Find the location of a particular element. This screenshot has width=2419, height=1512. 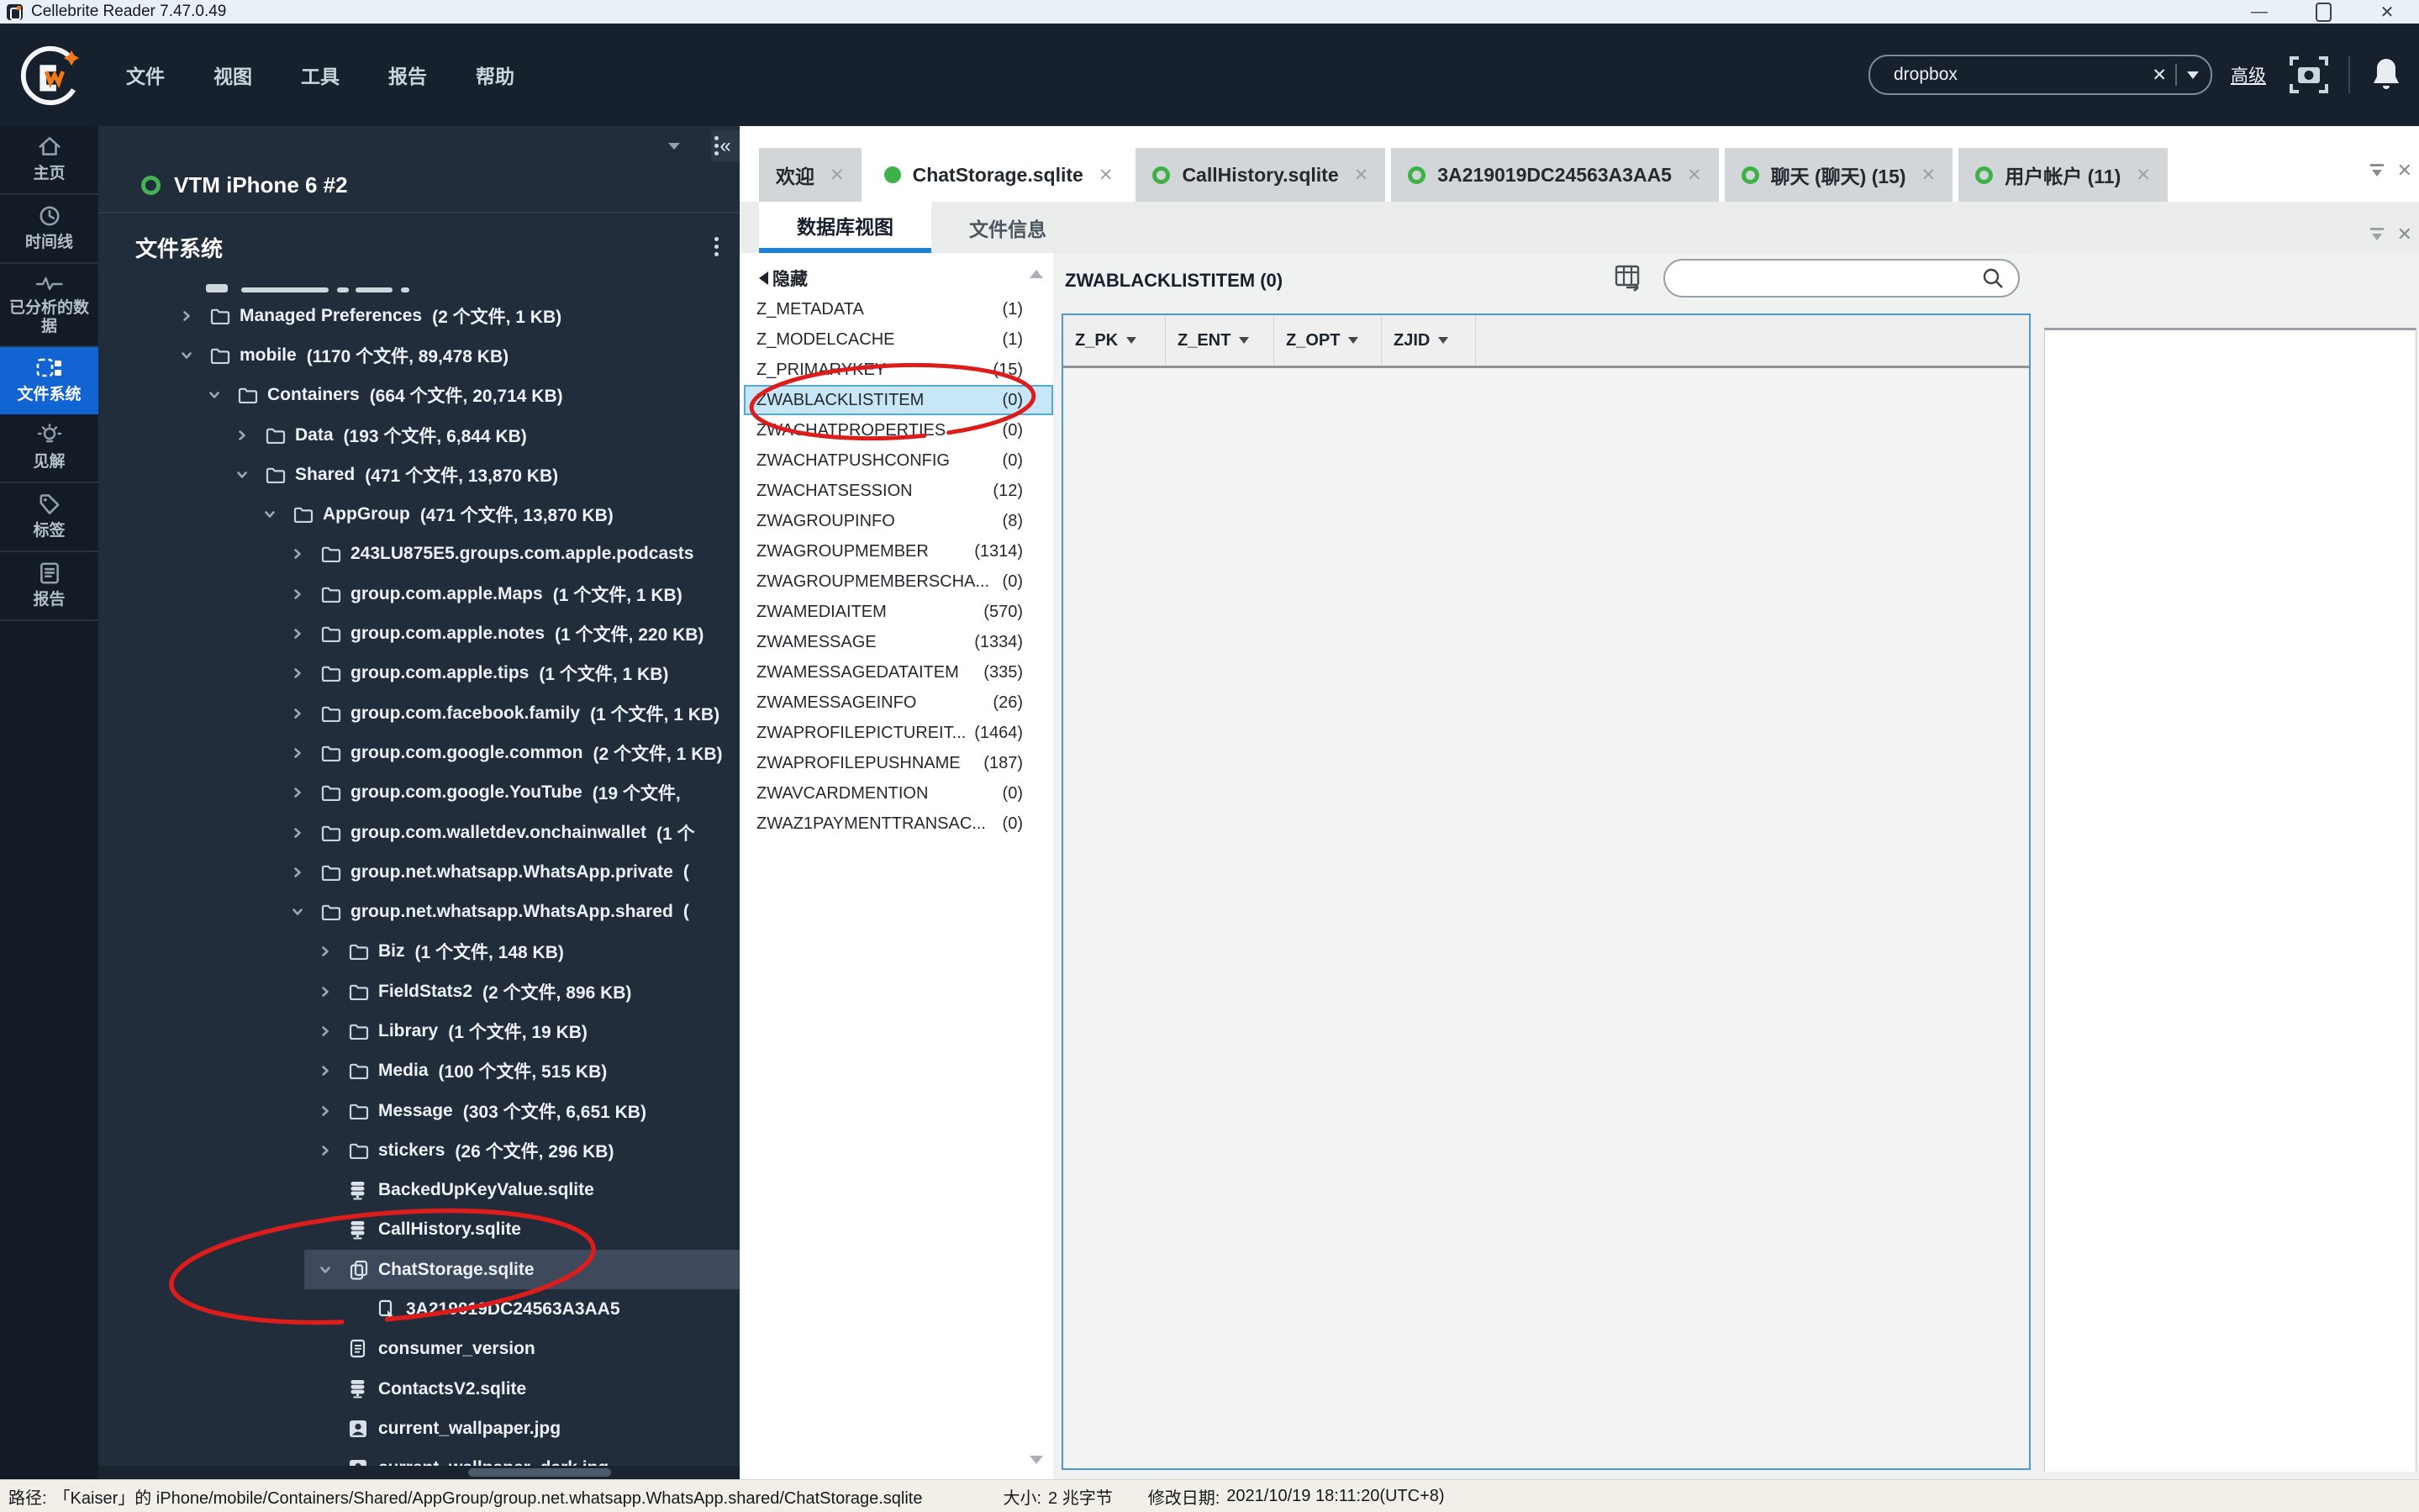

table-list-item: ZWABLACKLISTITEM (0) is located at coordinates (898, 400).